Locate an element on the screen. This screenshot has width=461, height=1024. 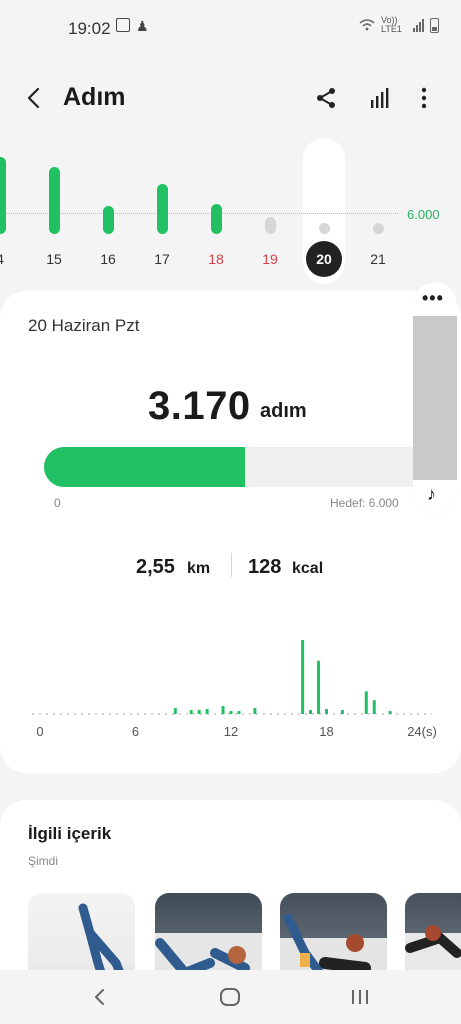
related-title: İlgili içerik is located at coordinates (70, 833).